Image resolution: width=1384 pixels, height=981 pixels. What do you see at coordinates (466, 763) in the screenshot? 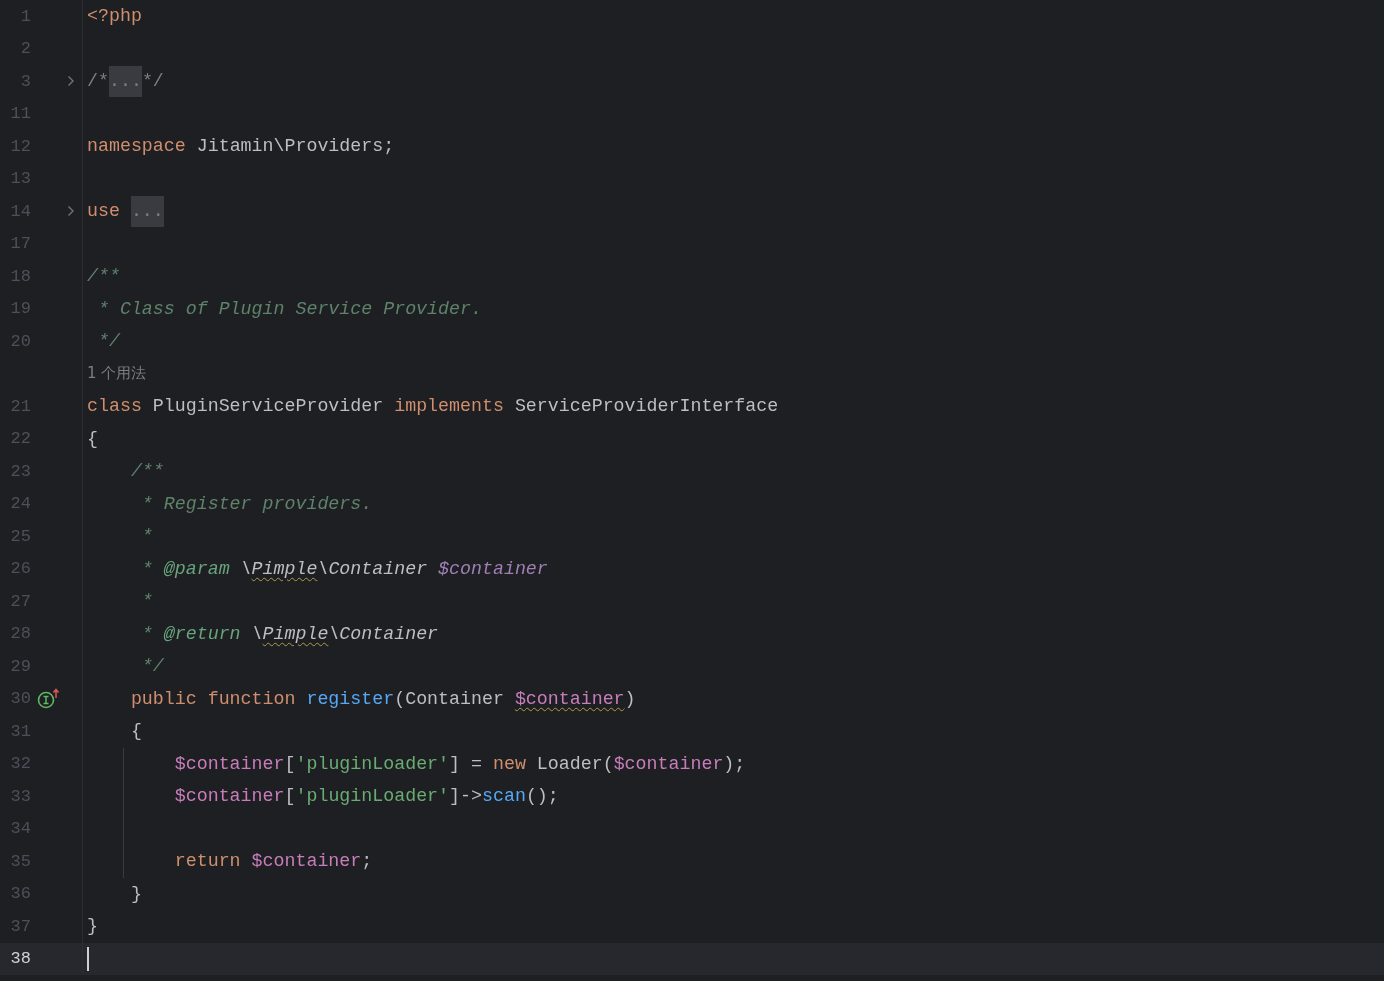
I see `code-text: ] =` at bounding box center [466, 763].